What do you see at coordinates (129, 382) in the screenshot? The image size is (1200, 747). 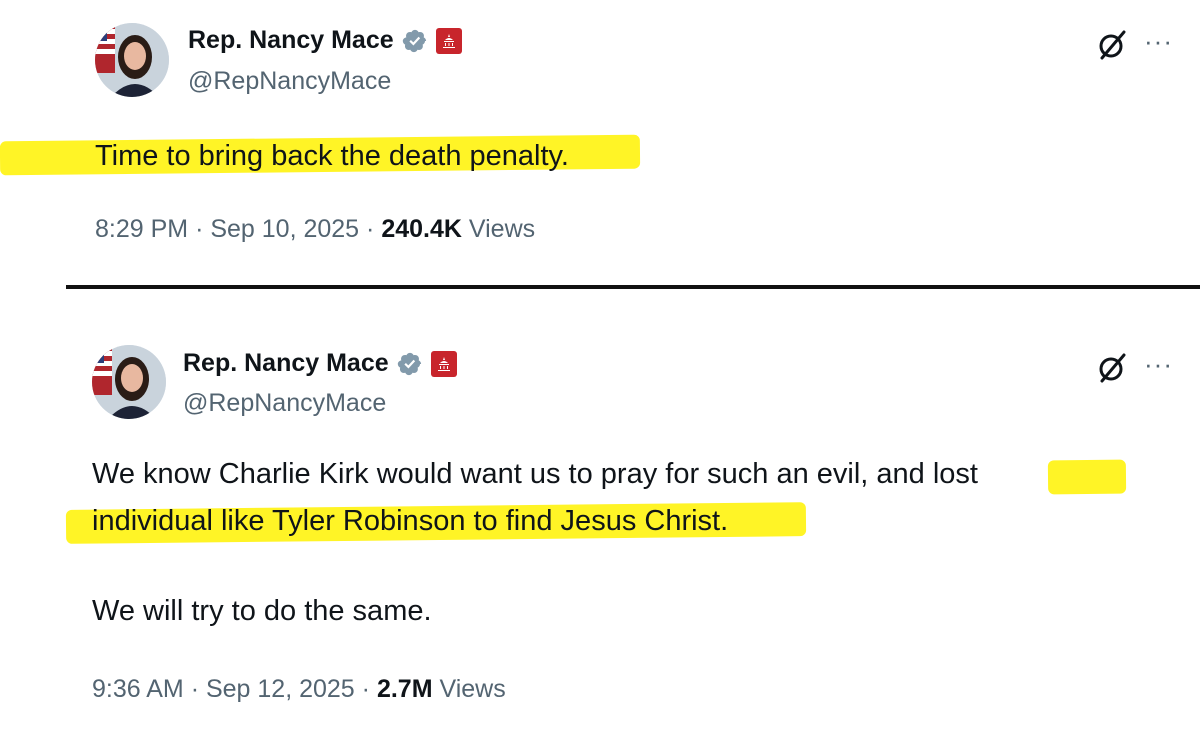 I see `avatar` at bounding box center [129, 382].